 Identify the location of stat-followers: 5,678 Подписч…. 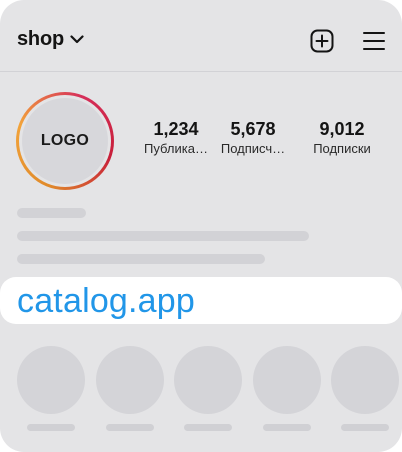
(253, 138).